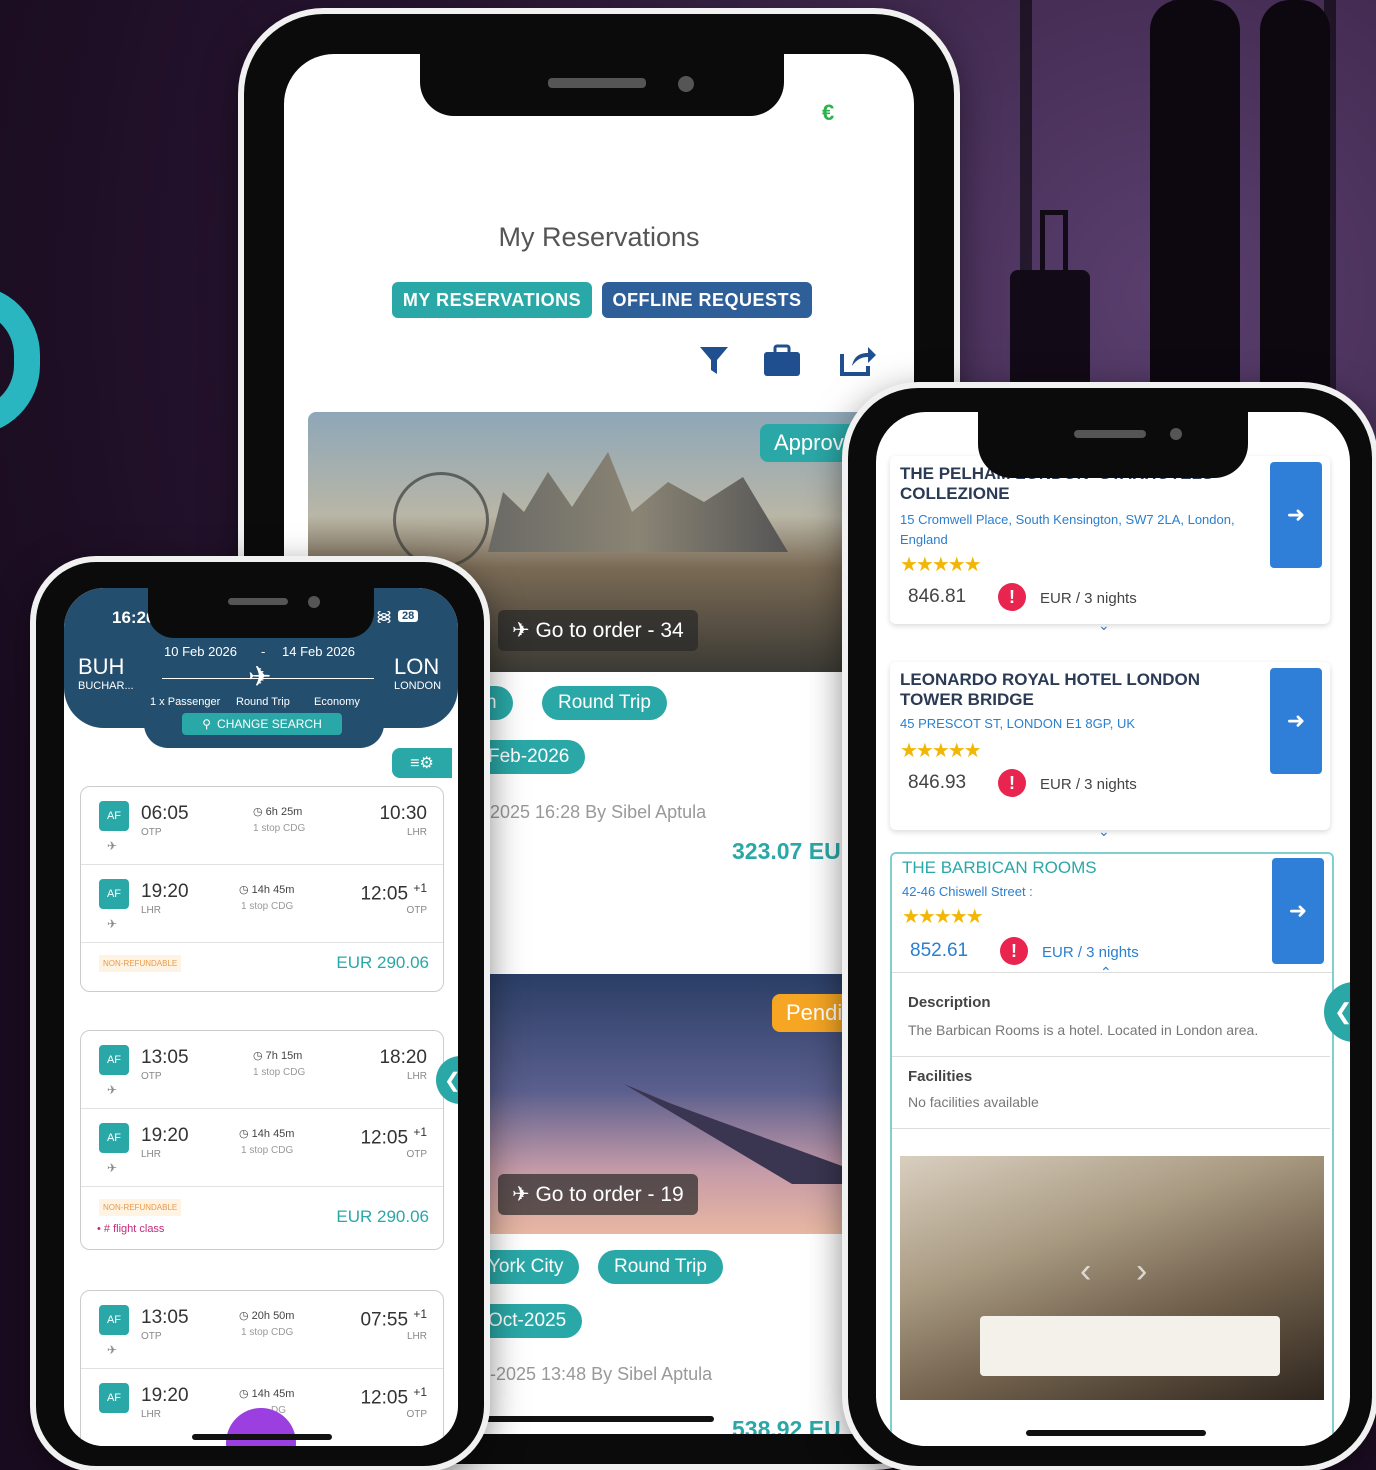  Describe the element at coordinates (384, 616) in the screenshot. I see `wifi-icon: ᯼` at that location.